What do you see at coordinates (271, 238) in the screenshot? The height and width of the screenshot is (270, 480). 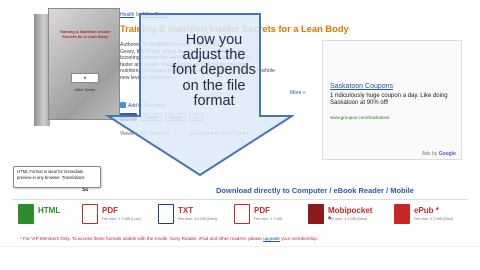 I see `upgrade-link: upgrade` at bounding box center [271, 238].